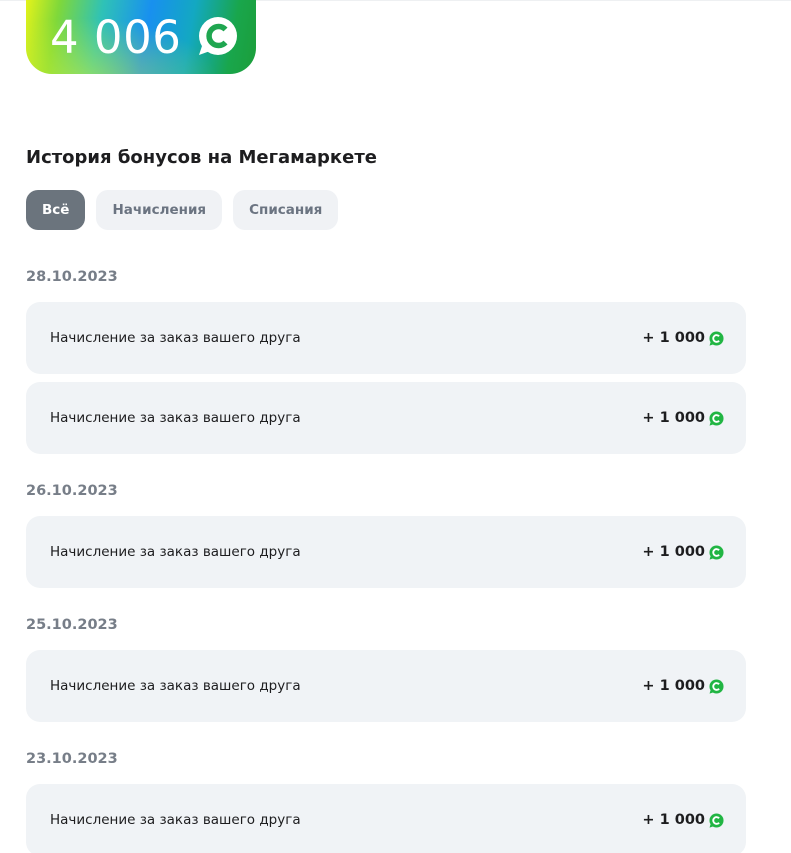  I want to click on bonus-balance-card: 4 006, so click(141, 37).